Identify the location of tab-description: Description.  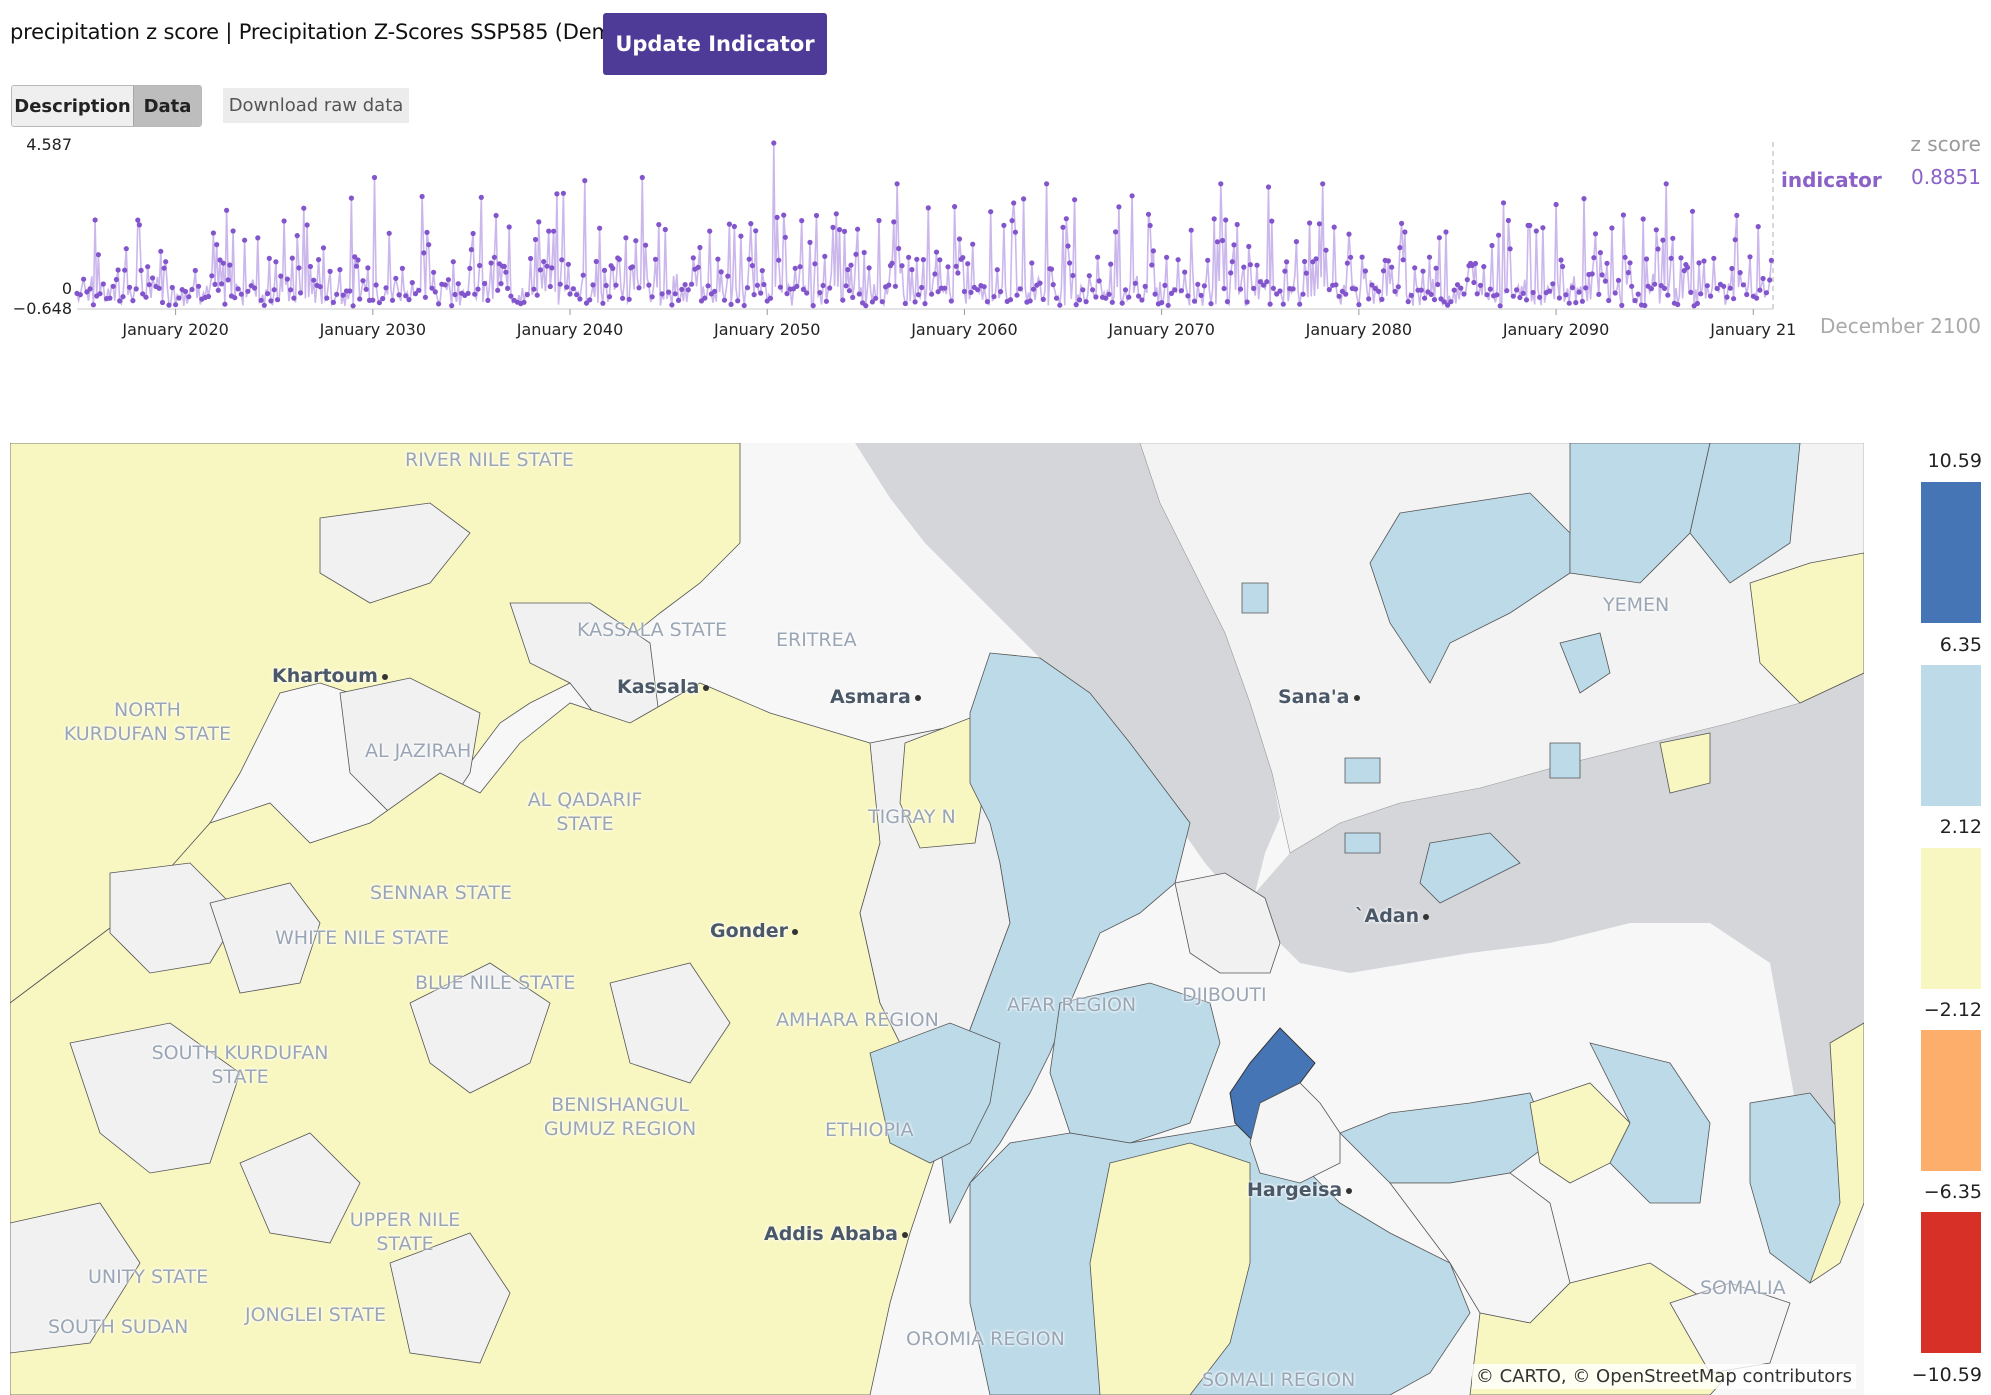
(72, 106).